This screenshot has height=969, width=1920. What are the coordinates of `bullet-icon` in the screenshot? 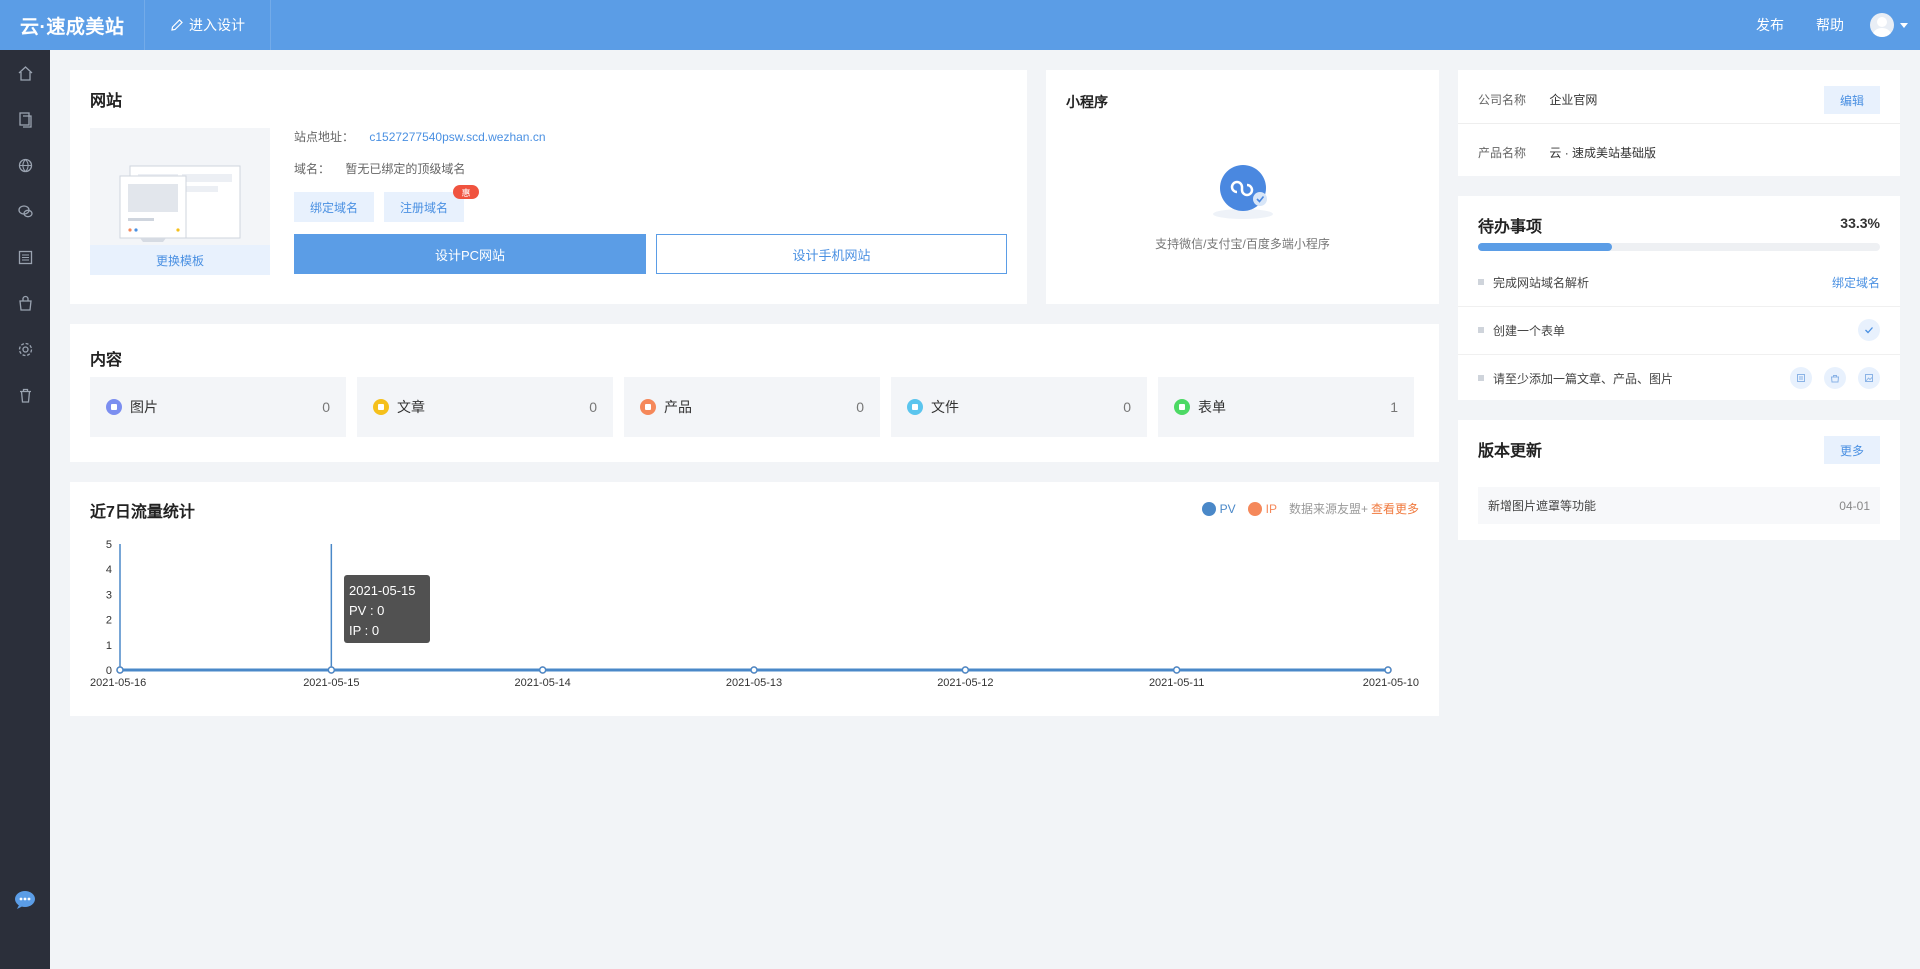 It's located at (1481, 330).